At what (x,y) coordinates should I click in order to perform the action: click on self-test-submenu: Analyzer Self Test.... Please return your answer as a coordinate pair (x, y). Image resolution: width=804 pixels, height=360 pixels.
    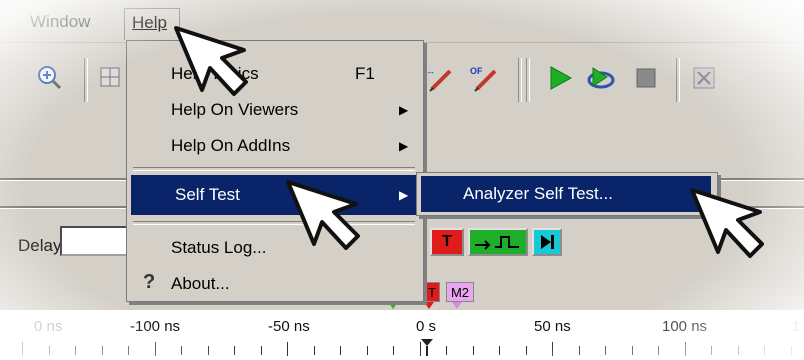
    Looking at the image, I should click on (567, 194).